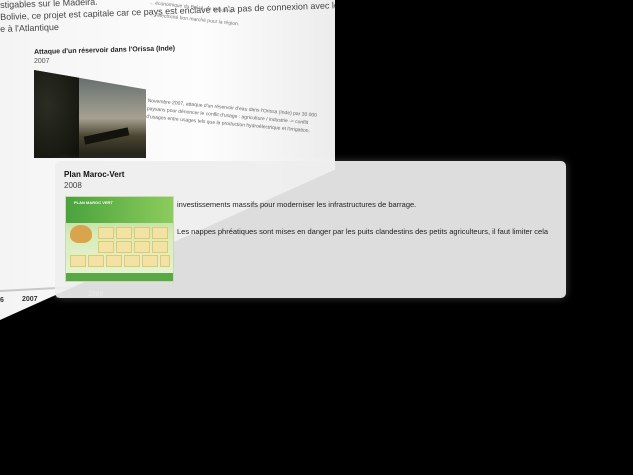 This screenshot has width=633, height=475. I want to click on intro-text-line: e à l'Atlantique, so click(30, 27).